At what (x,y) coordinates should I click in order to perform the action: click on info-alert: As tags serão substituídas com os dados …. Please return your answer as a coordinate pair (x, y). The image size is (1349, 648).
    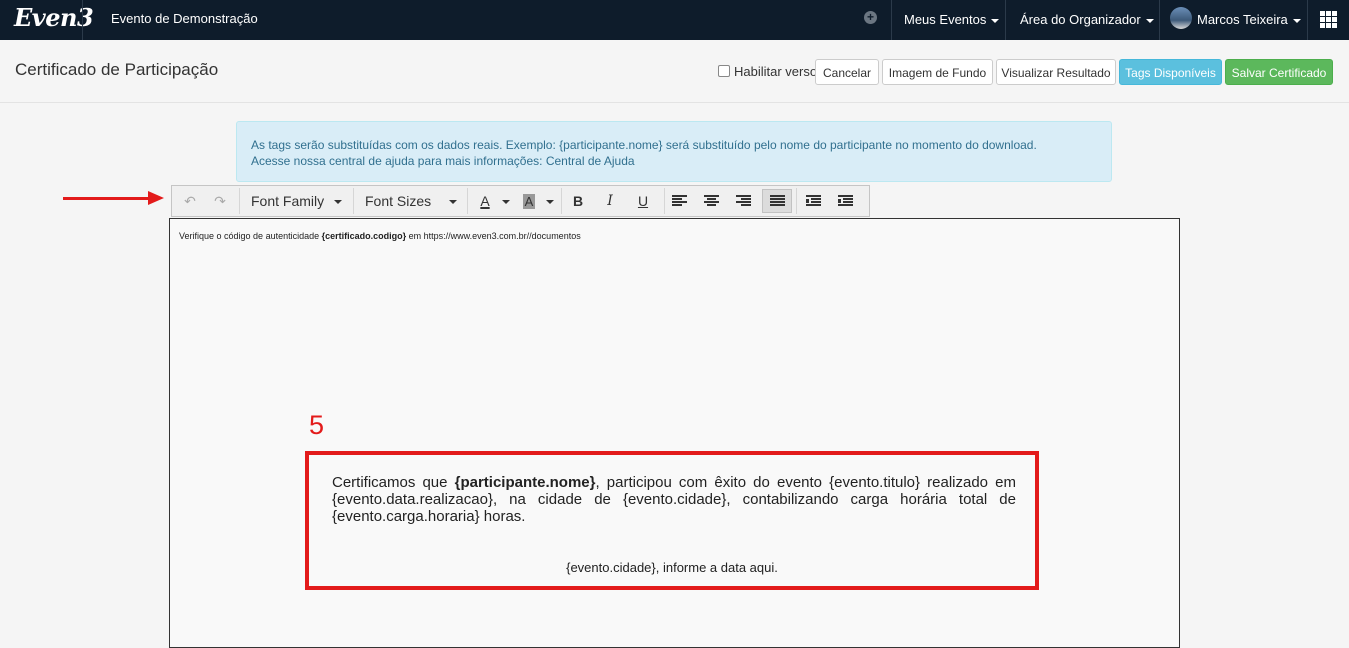
    Looking at the image, I should click on (674, 151).